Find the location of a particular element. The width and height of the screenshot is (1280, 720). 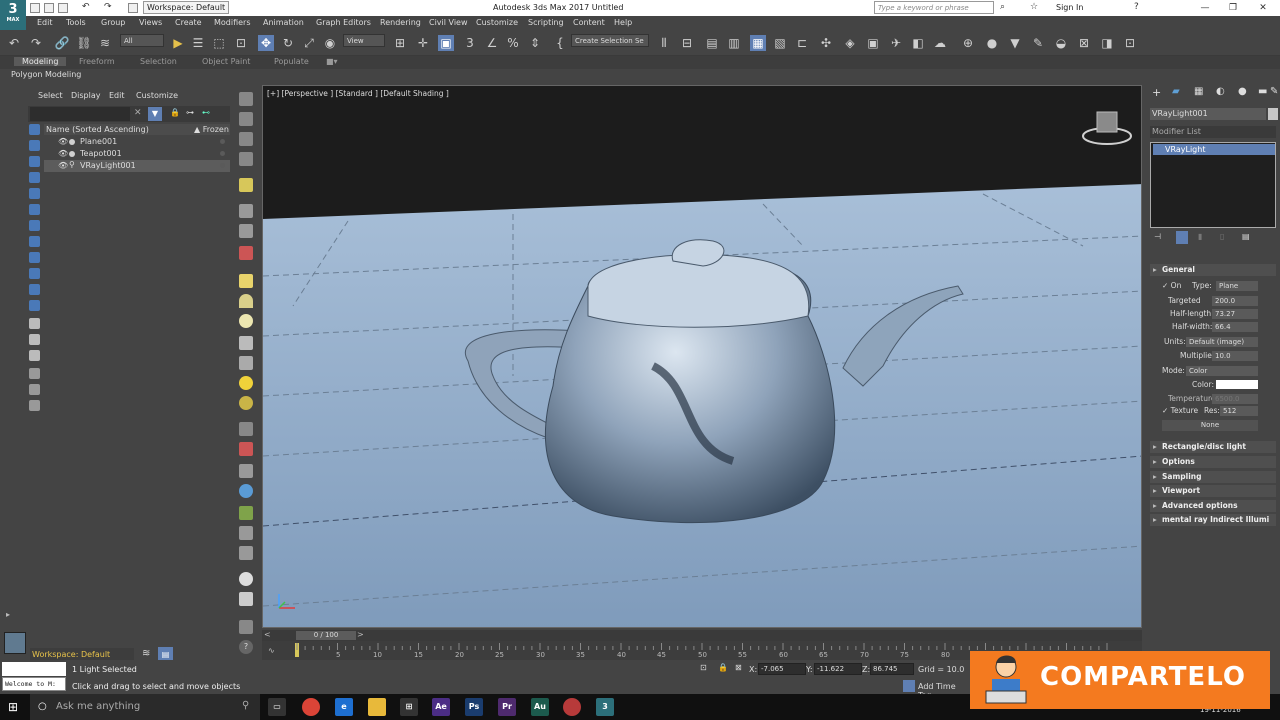

twist-icon is located at coordinates (246, 231).